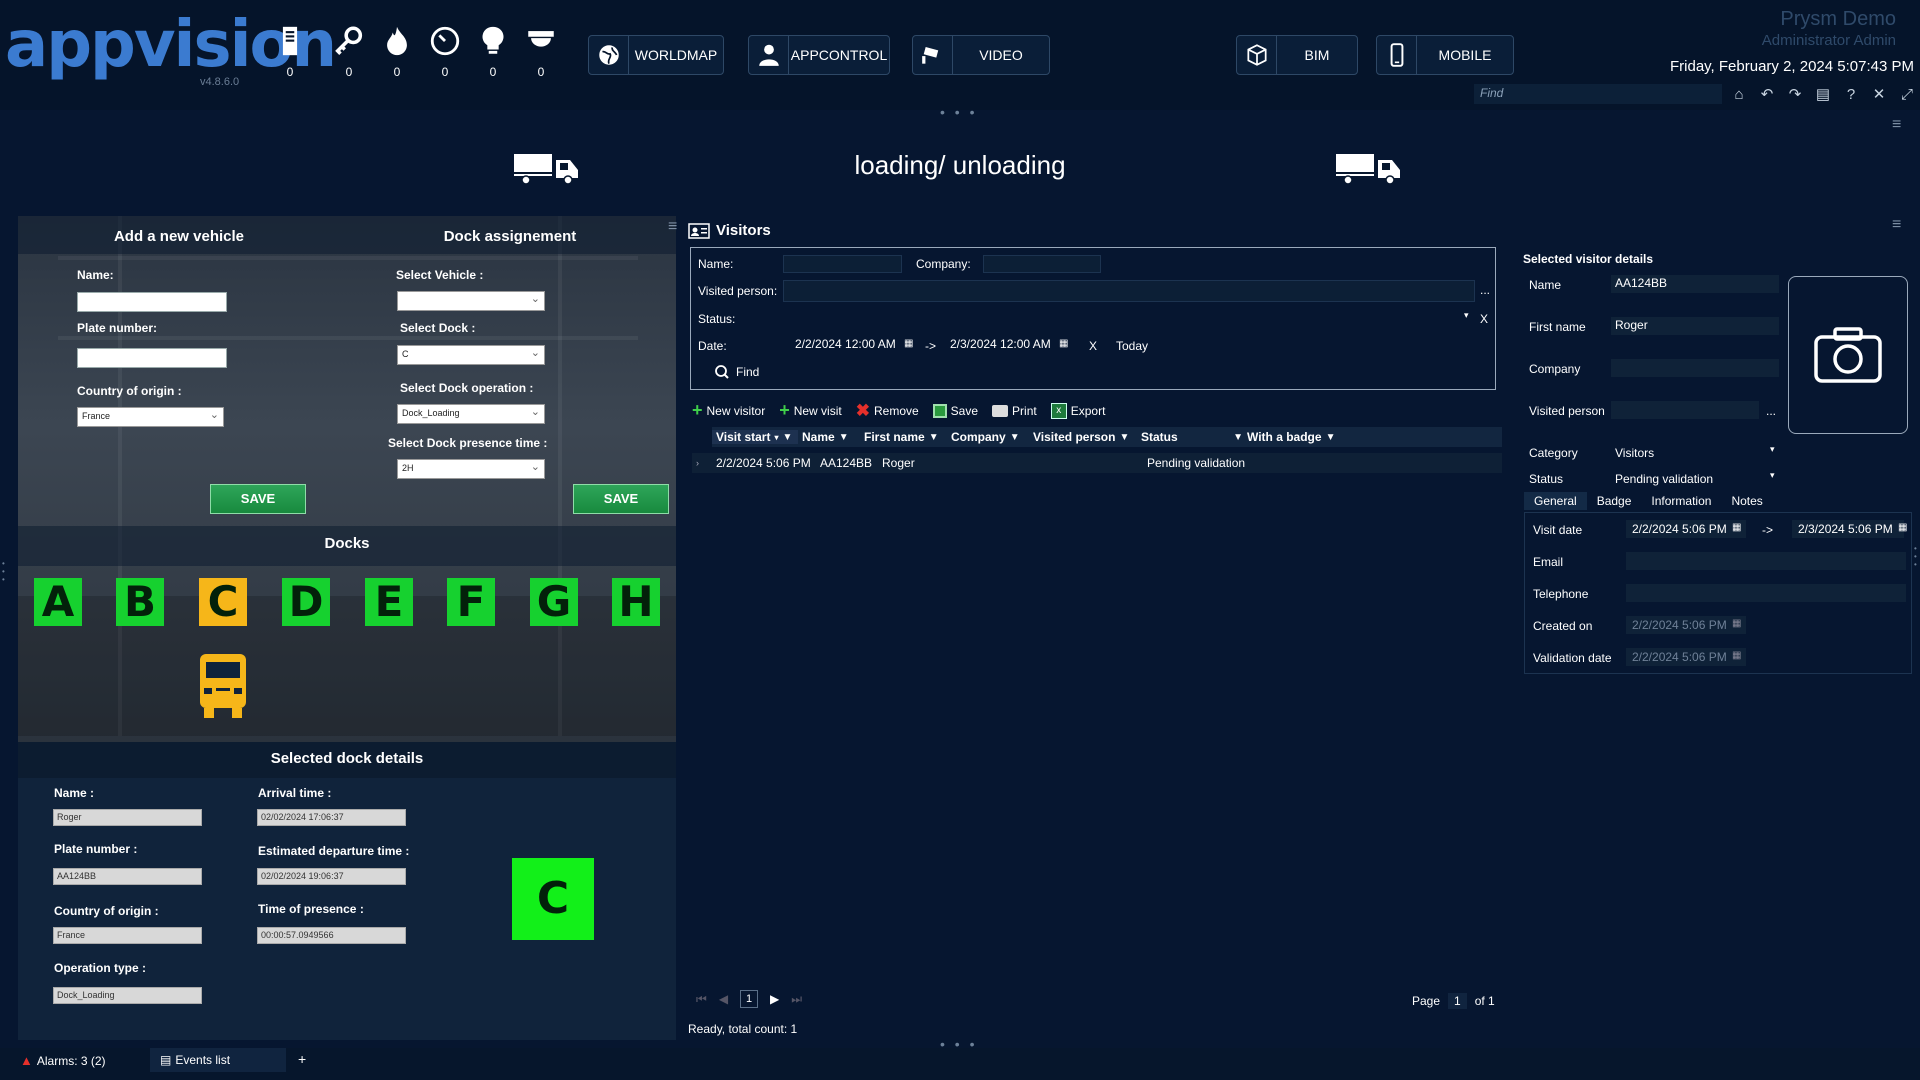 The image size is (1920, 1080). I want to click on next-page-icon: ▶, so click(774, 999).